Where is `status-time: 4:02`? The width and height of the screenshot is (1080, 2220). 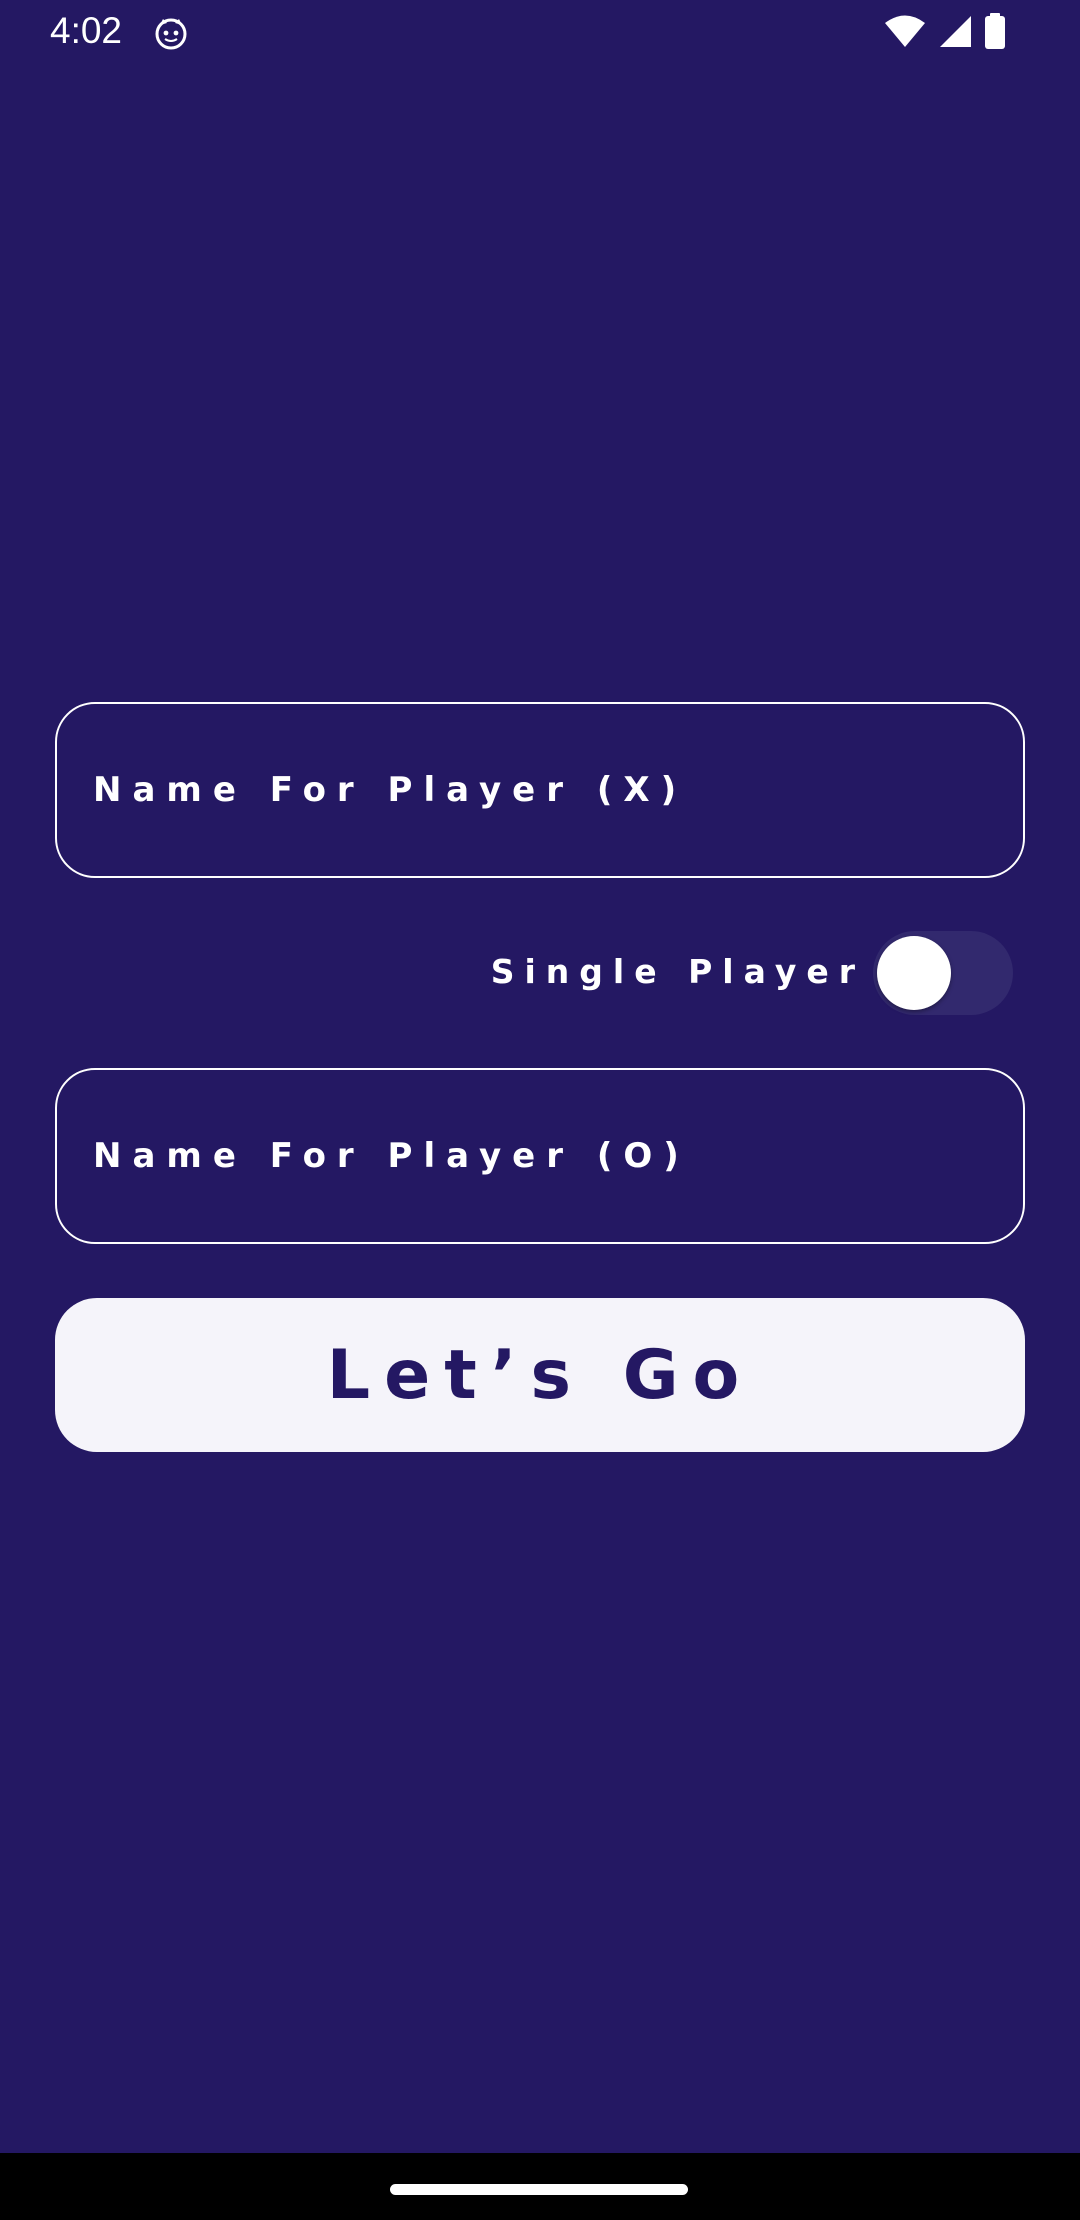 status-time: 4:02 is located at coordinates (86, 30).